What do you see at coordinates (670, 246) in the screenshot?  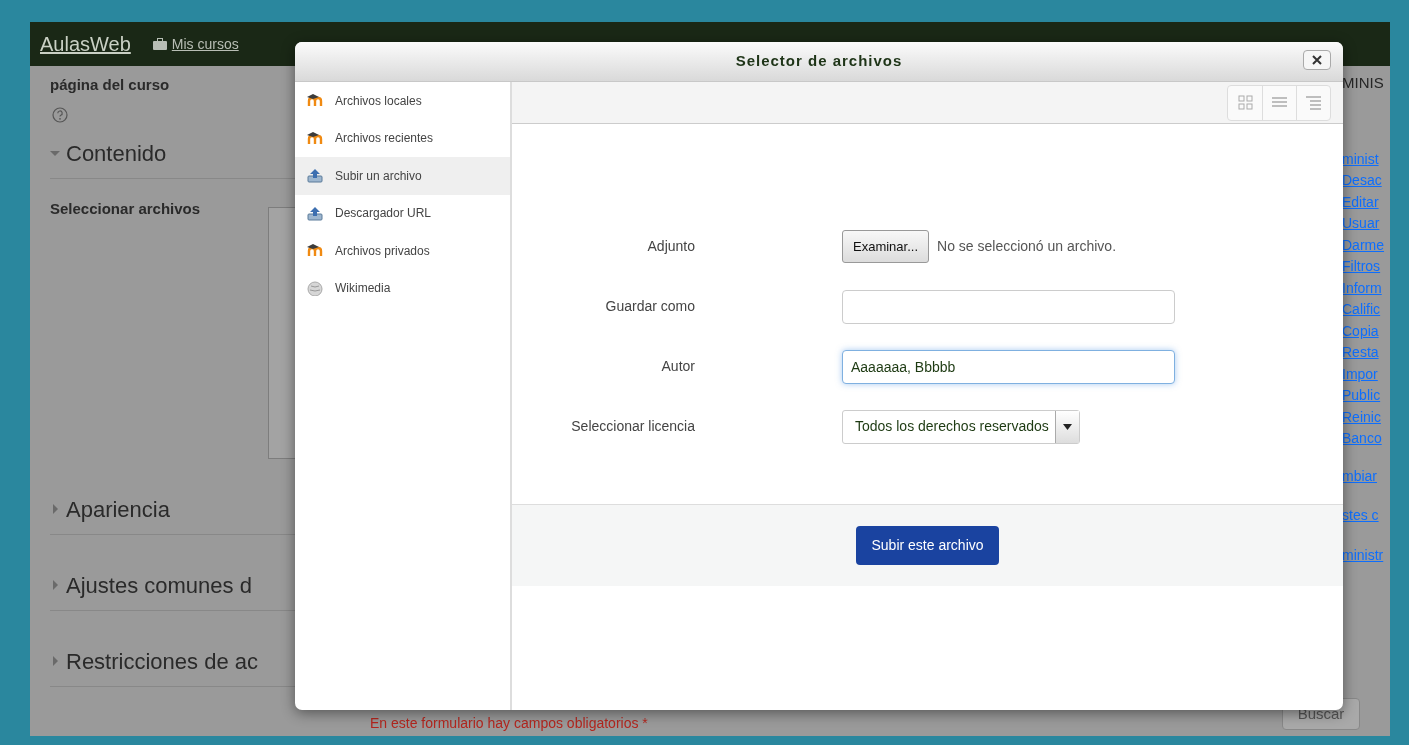 I see `field-label: Adjunto` at bounding box center [670, 246].